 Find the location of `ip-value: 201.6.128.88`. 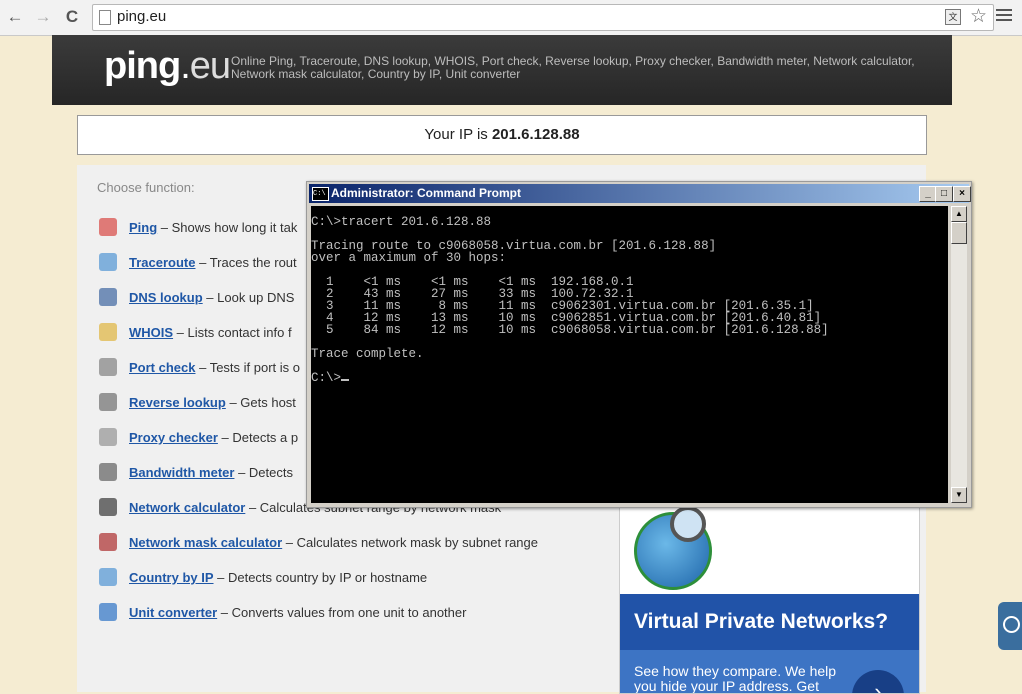

ip-value: 201.6.128.88 is located at coordinates (535, 134).